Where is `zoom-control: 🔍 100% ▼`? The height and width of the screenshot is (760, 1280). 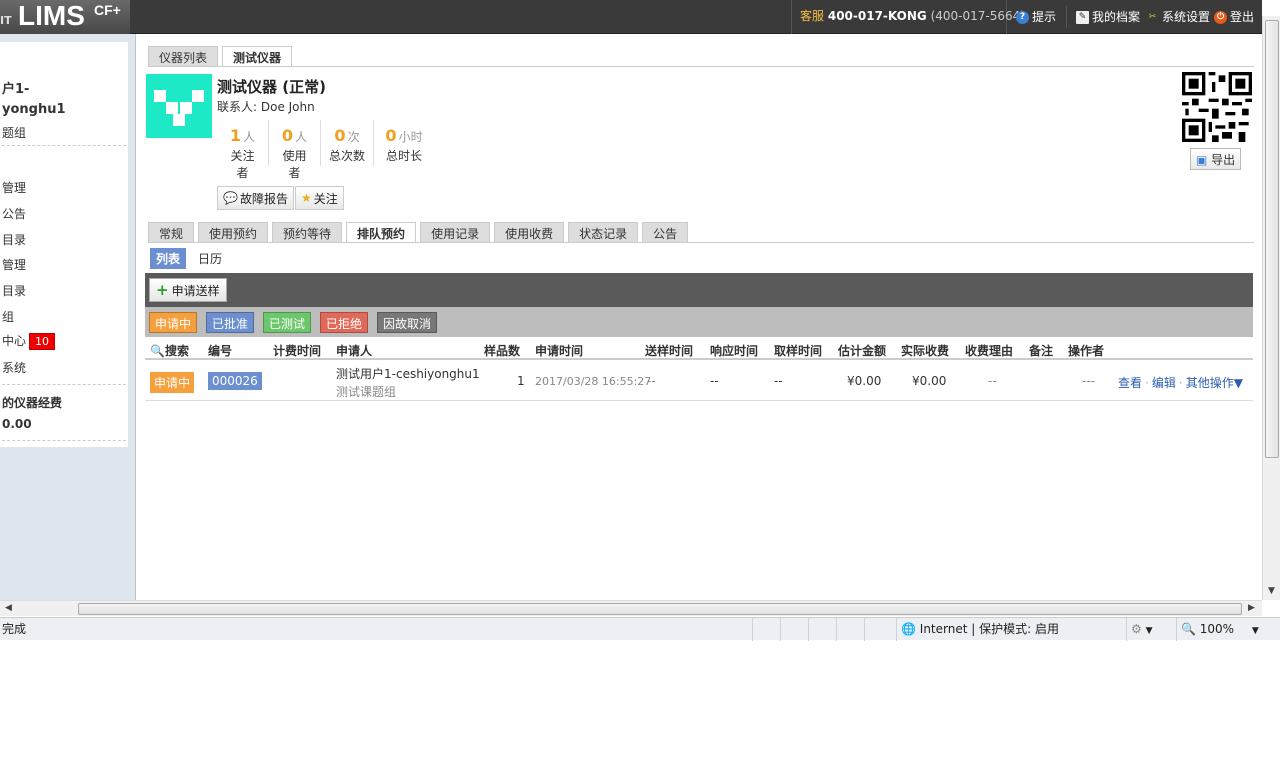 zoom-control: 🔍 100% ▼ is located at coordinates (1221, 629).